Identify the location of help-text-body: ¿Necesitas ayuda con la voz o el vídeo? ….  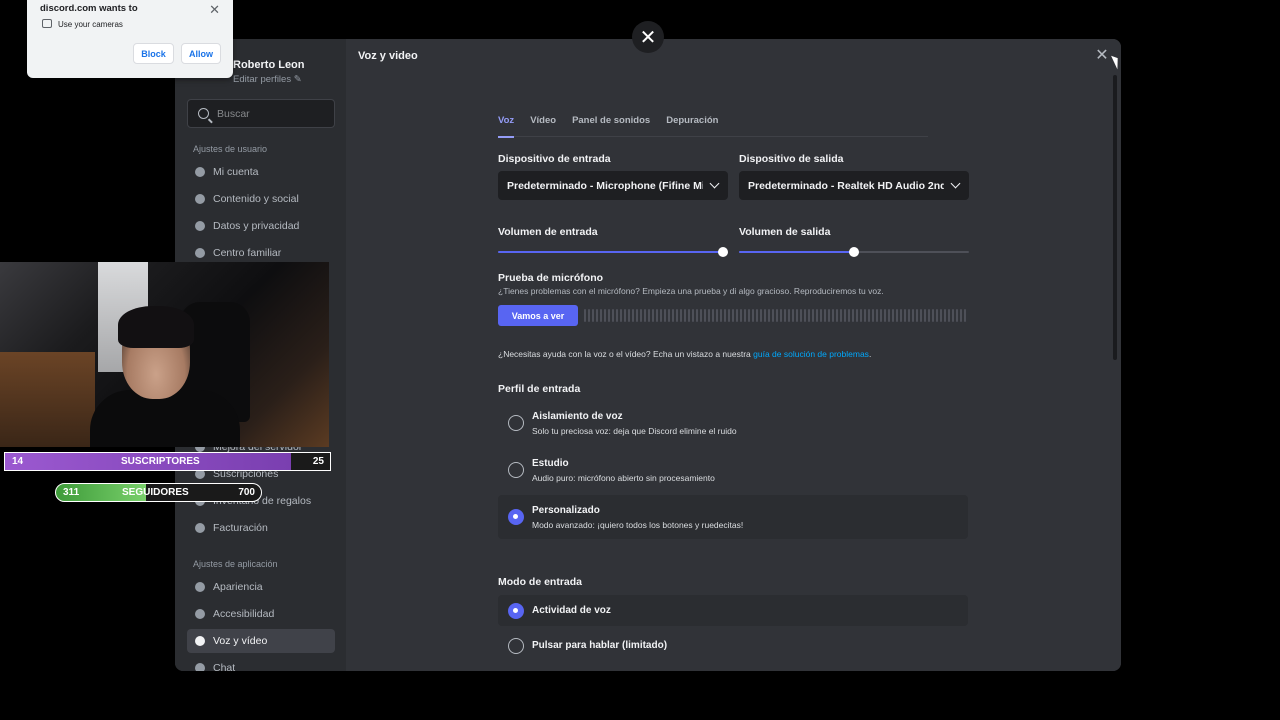
(626, 354).